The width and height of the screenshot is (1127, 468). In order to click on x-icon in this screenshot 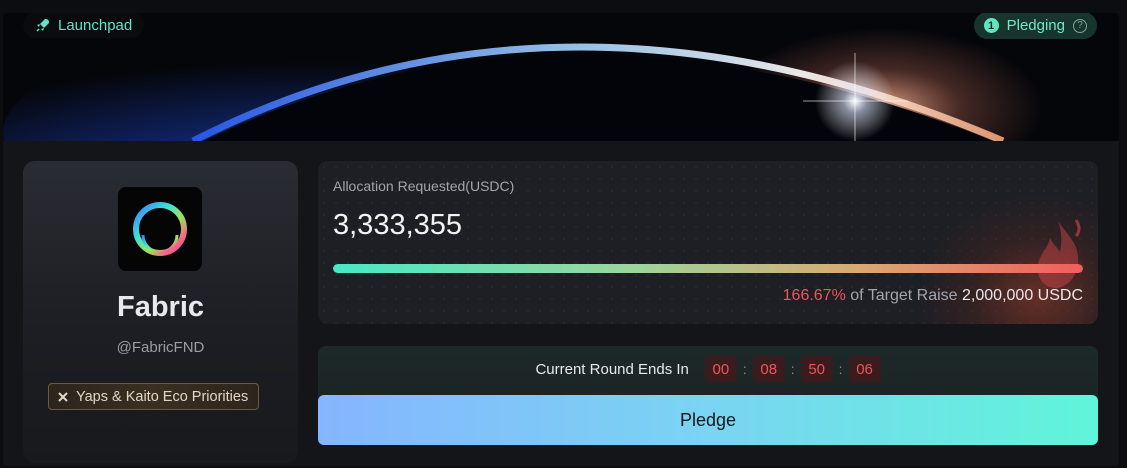, I will do `click(63, 396)`.